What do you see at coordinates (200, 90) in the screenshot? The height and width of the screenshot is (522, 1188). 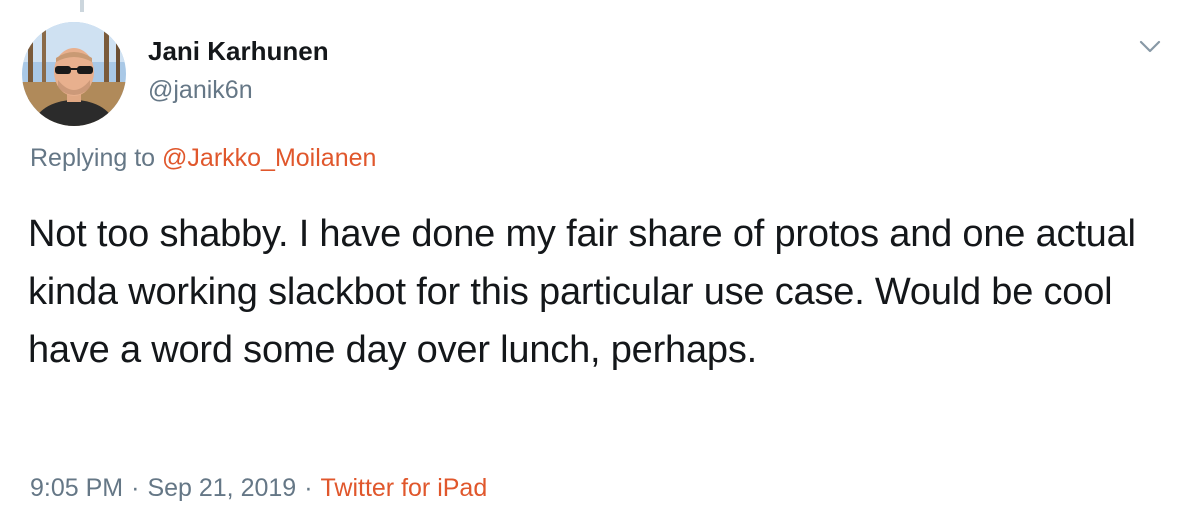 I see `author-handle: @janik6n` at bounding box center [200, 90].